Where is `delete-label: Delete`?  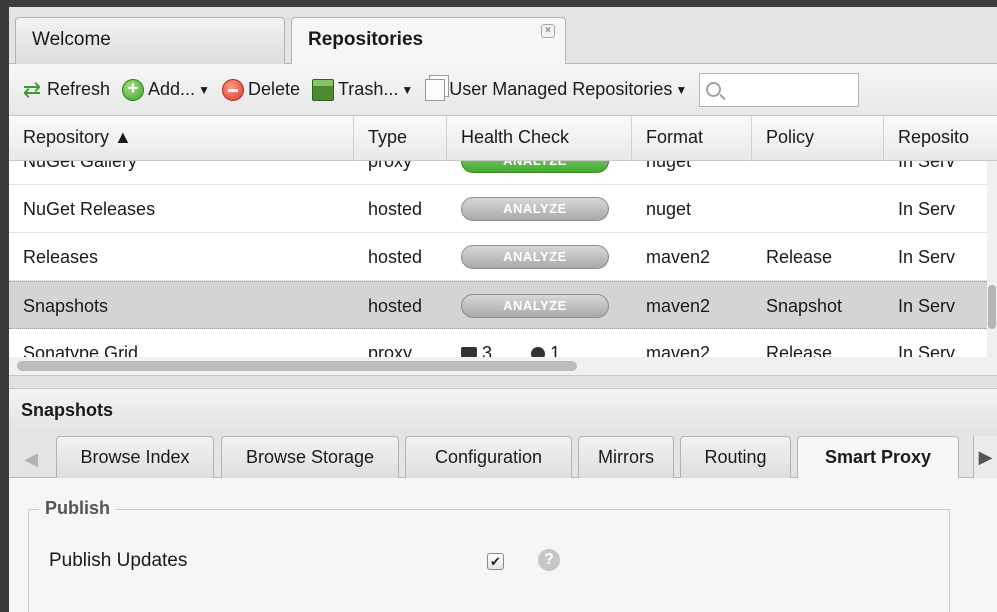
delete-label: Delete is located at coordinates (273, 89).